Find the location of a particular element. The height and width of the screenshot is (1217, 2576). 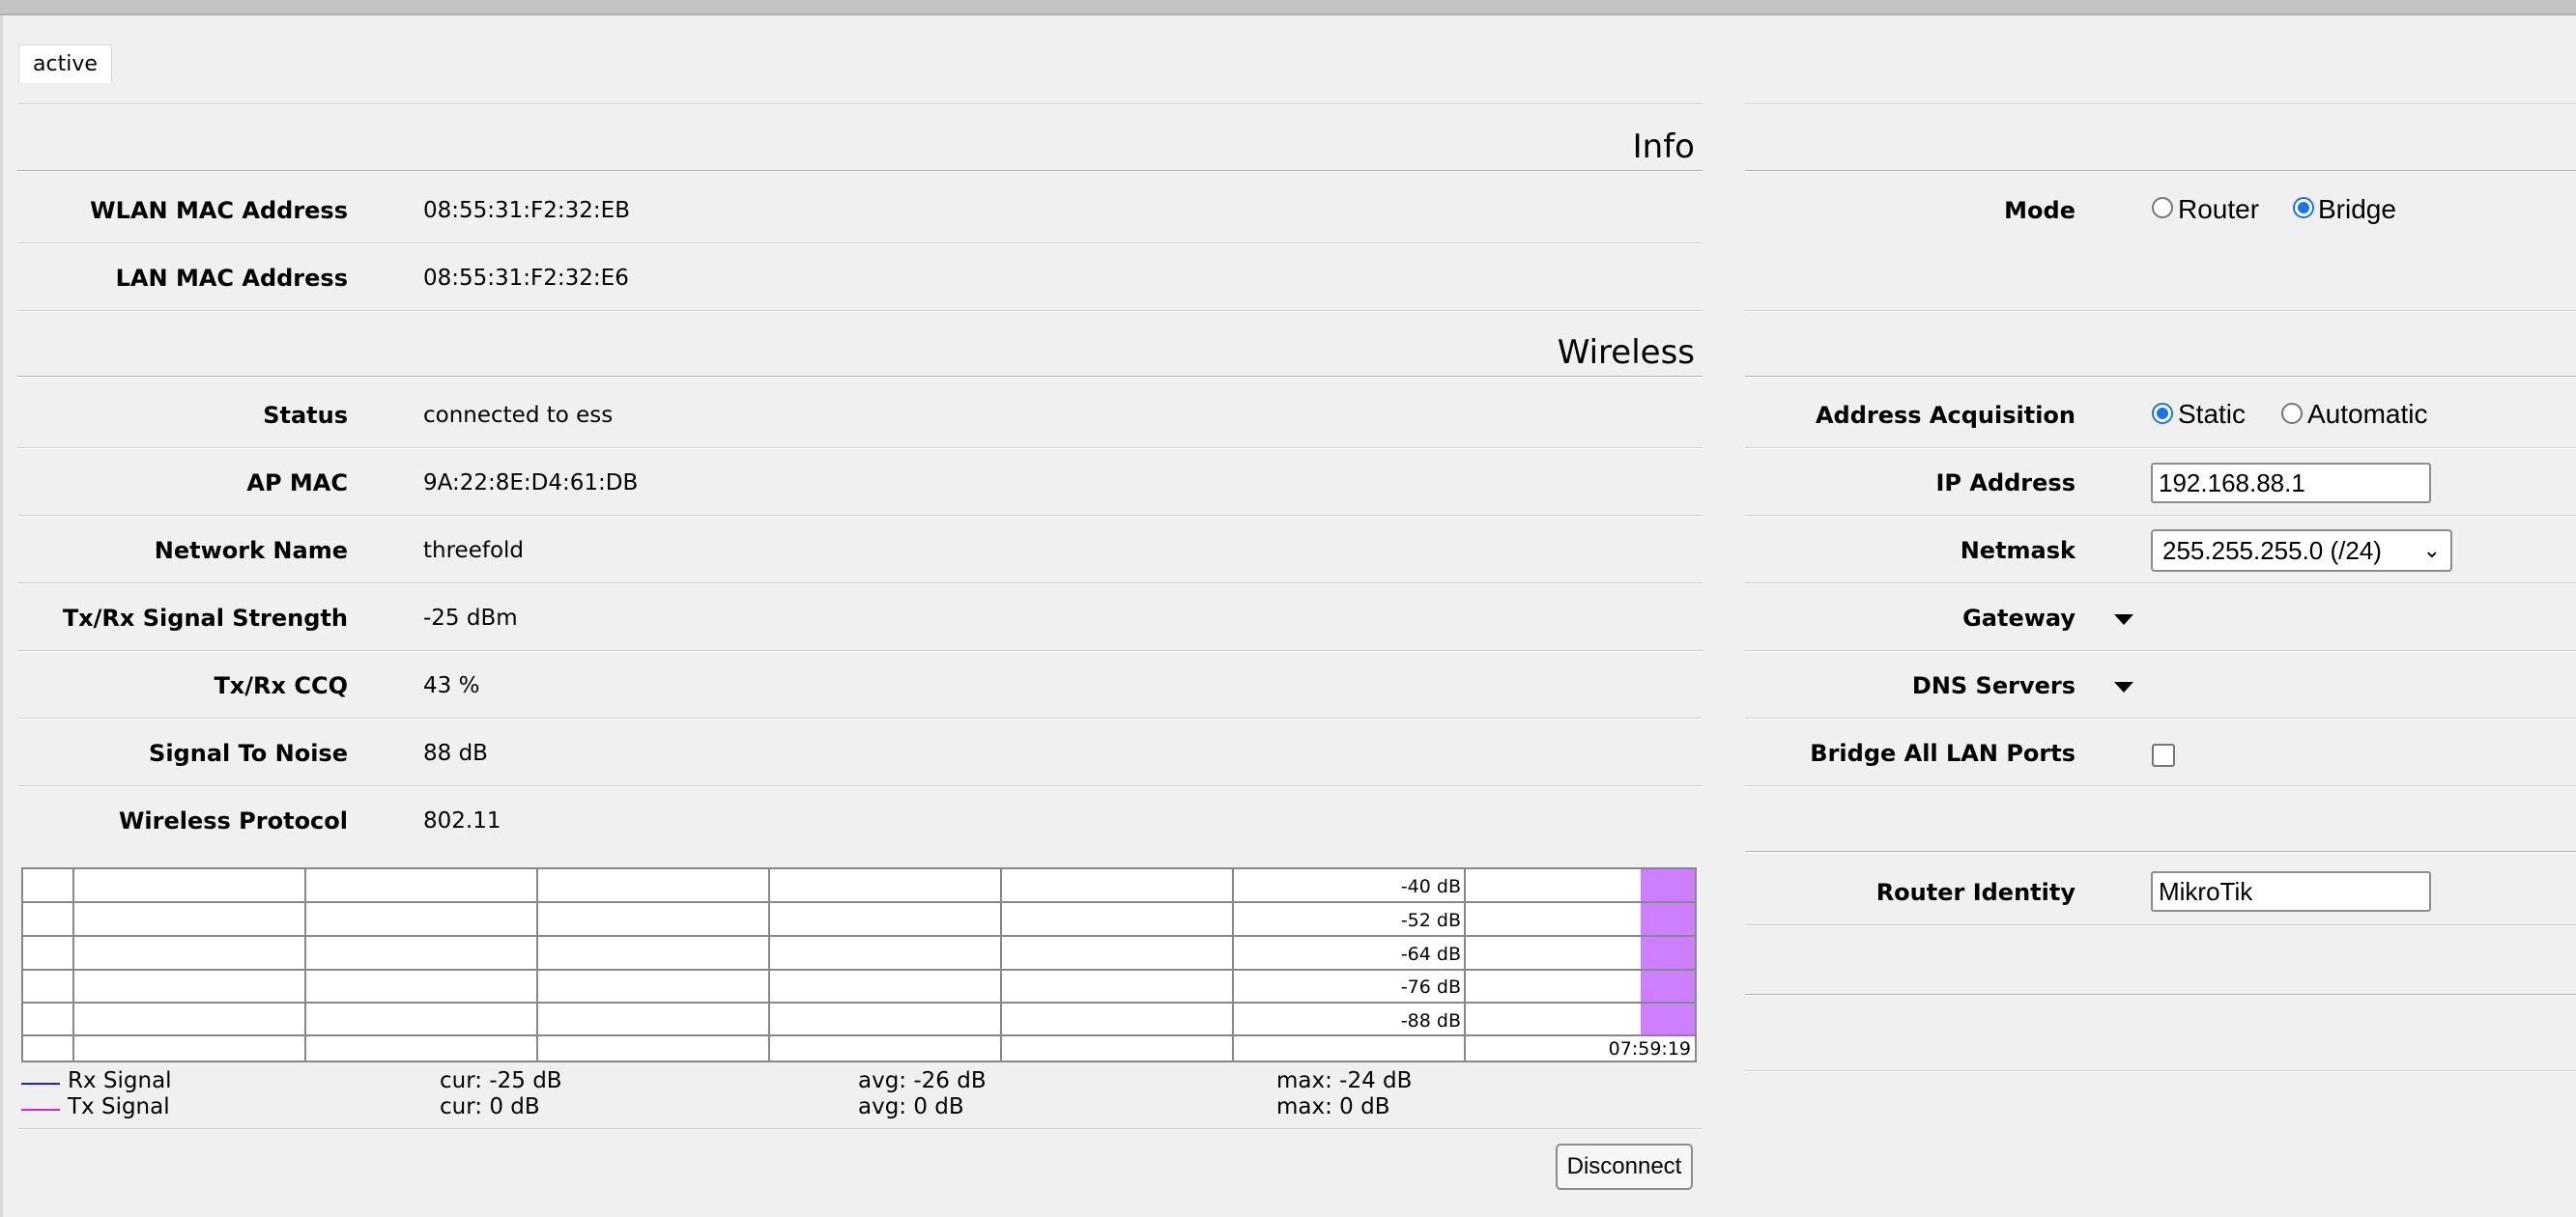

rx-cur: cur: -25 dB is located at coordinates (501, 1080).